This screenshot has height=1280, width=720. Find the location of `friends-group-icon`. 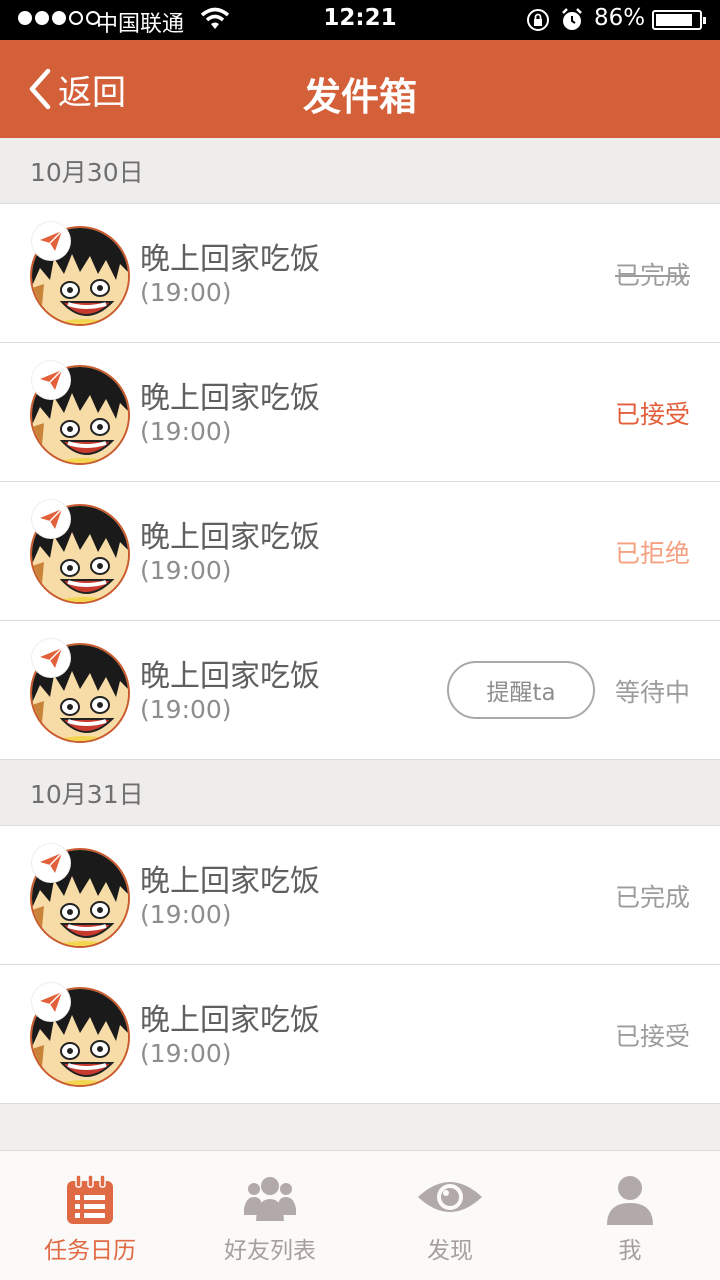

friends-group-icon is located at coordinates (270, 1199).